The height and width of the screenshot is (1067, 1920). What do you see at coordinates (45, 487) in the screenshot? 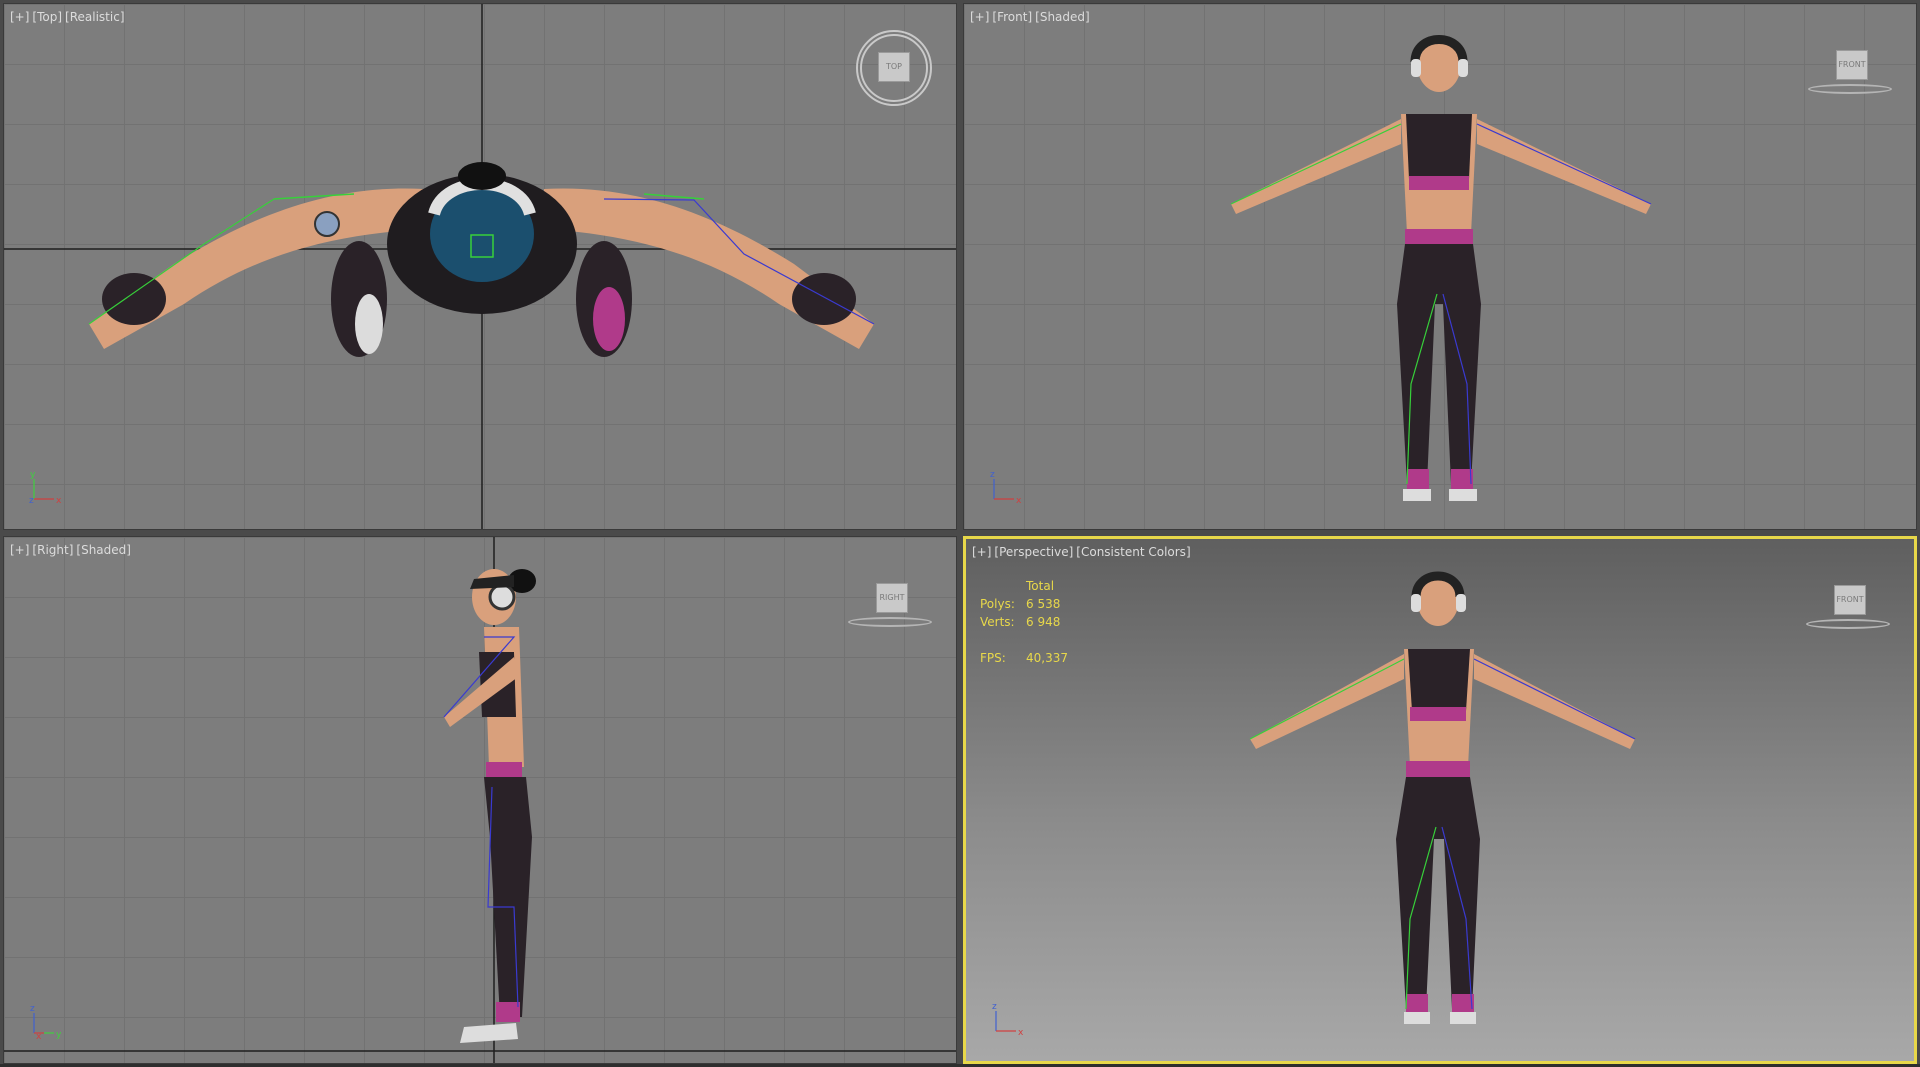
I see `axis-tripod-icon: y z x` at bounding box center [45, 487].